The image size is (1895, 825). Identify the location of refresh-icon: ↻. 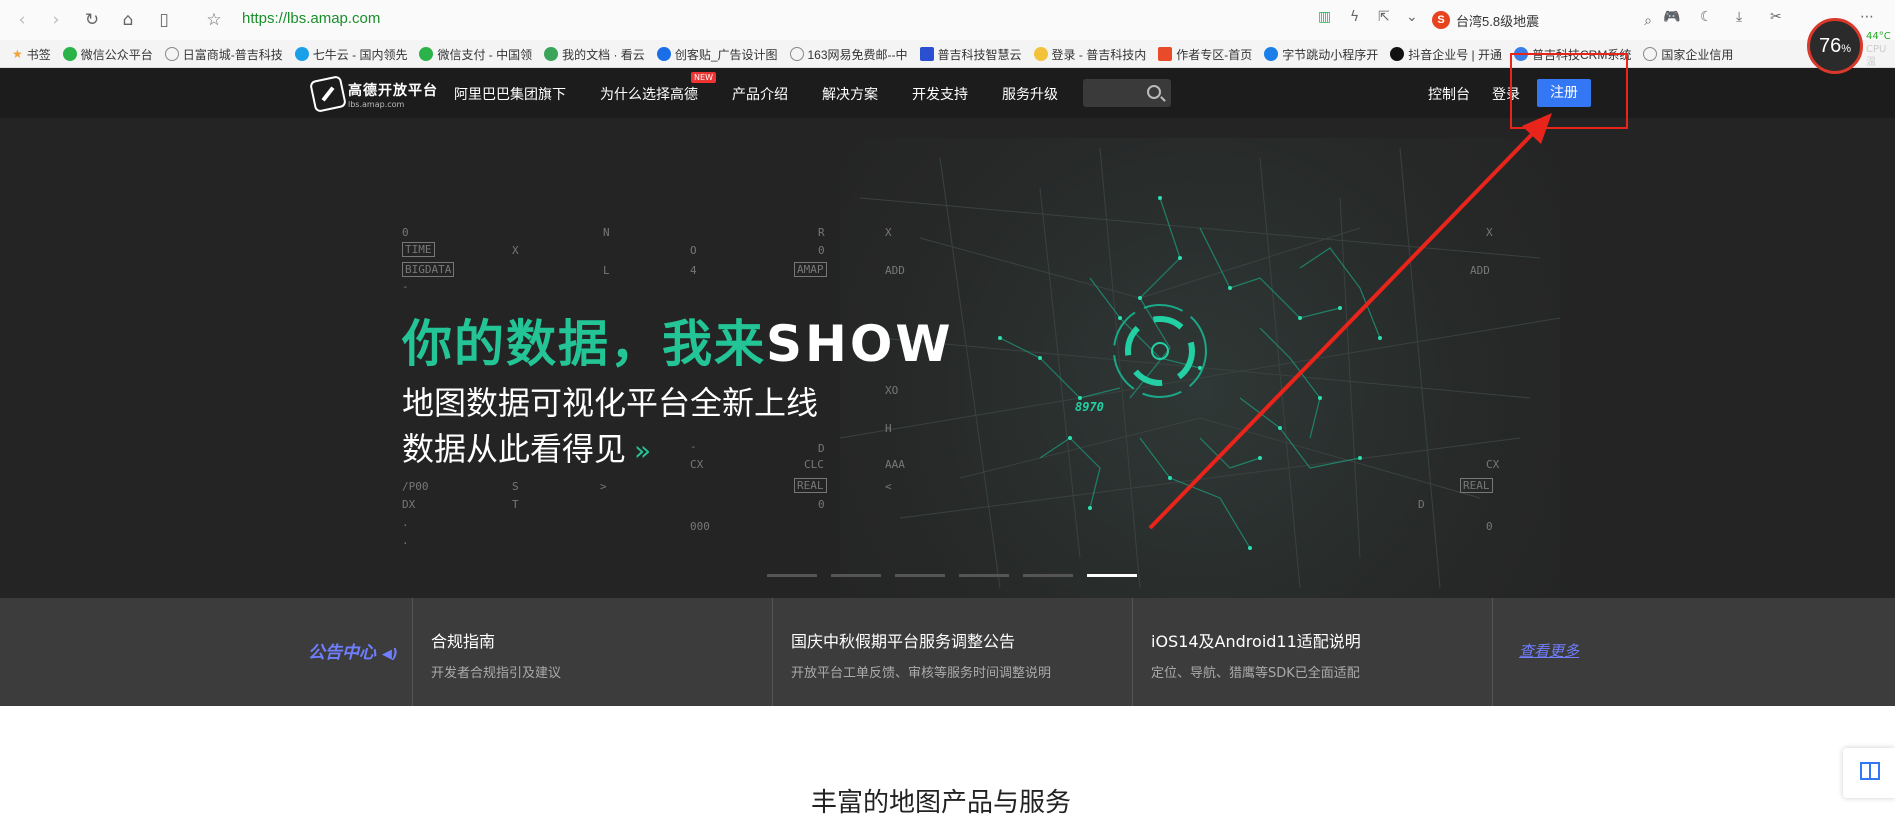
(92, 20).